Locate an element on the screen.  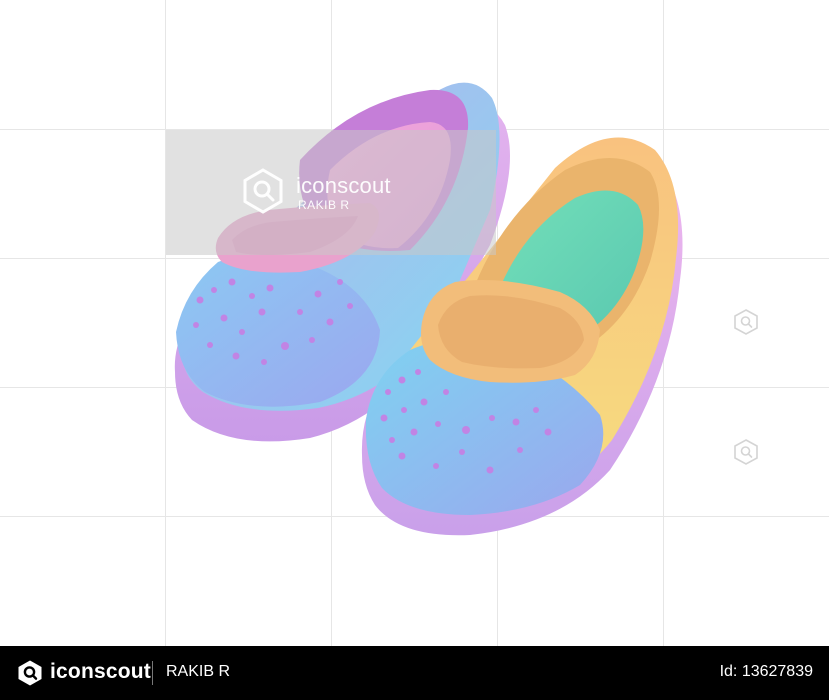
footer-brand: iconscout is located at coordinates (100, 672).